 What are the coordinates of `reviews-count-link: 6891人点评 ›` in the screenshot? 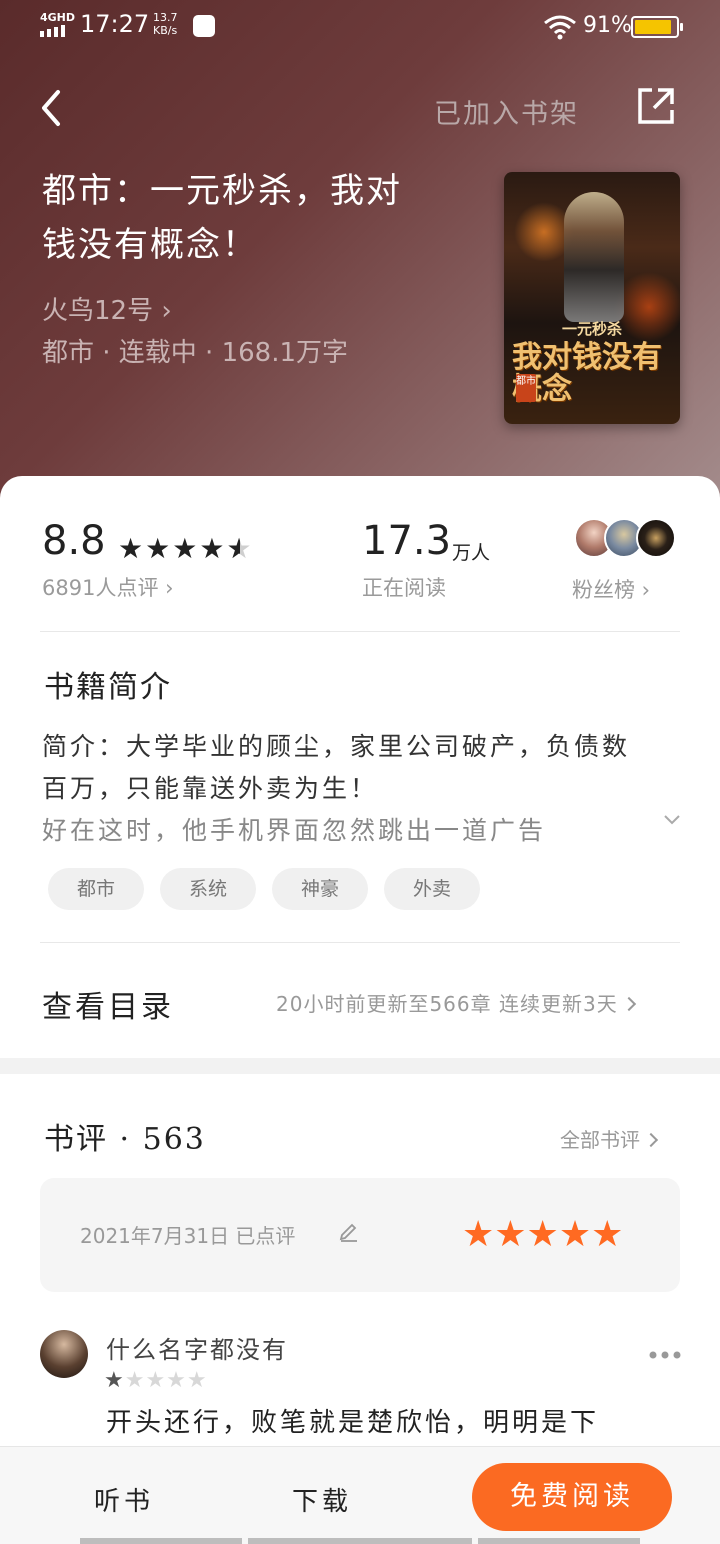 It's located at (108, 587).